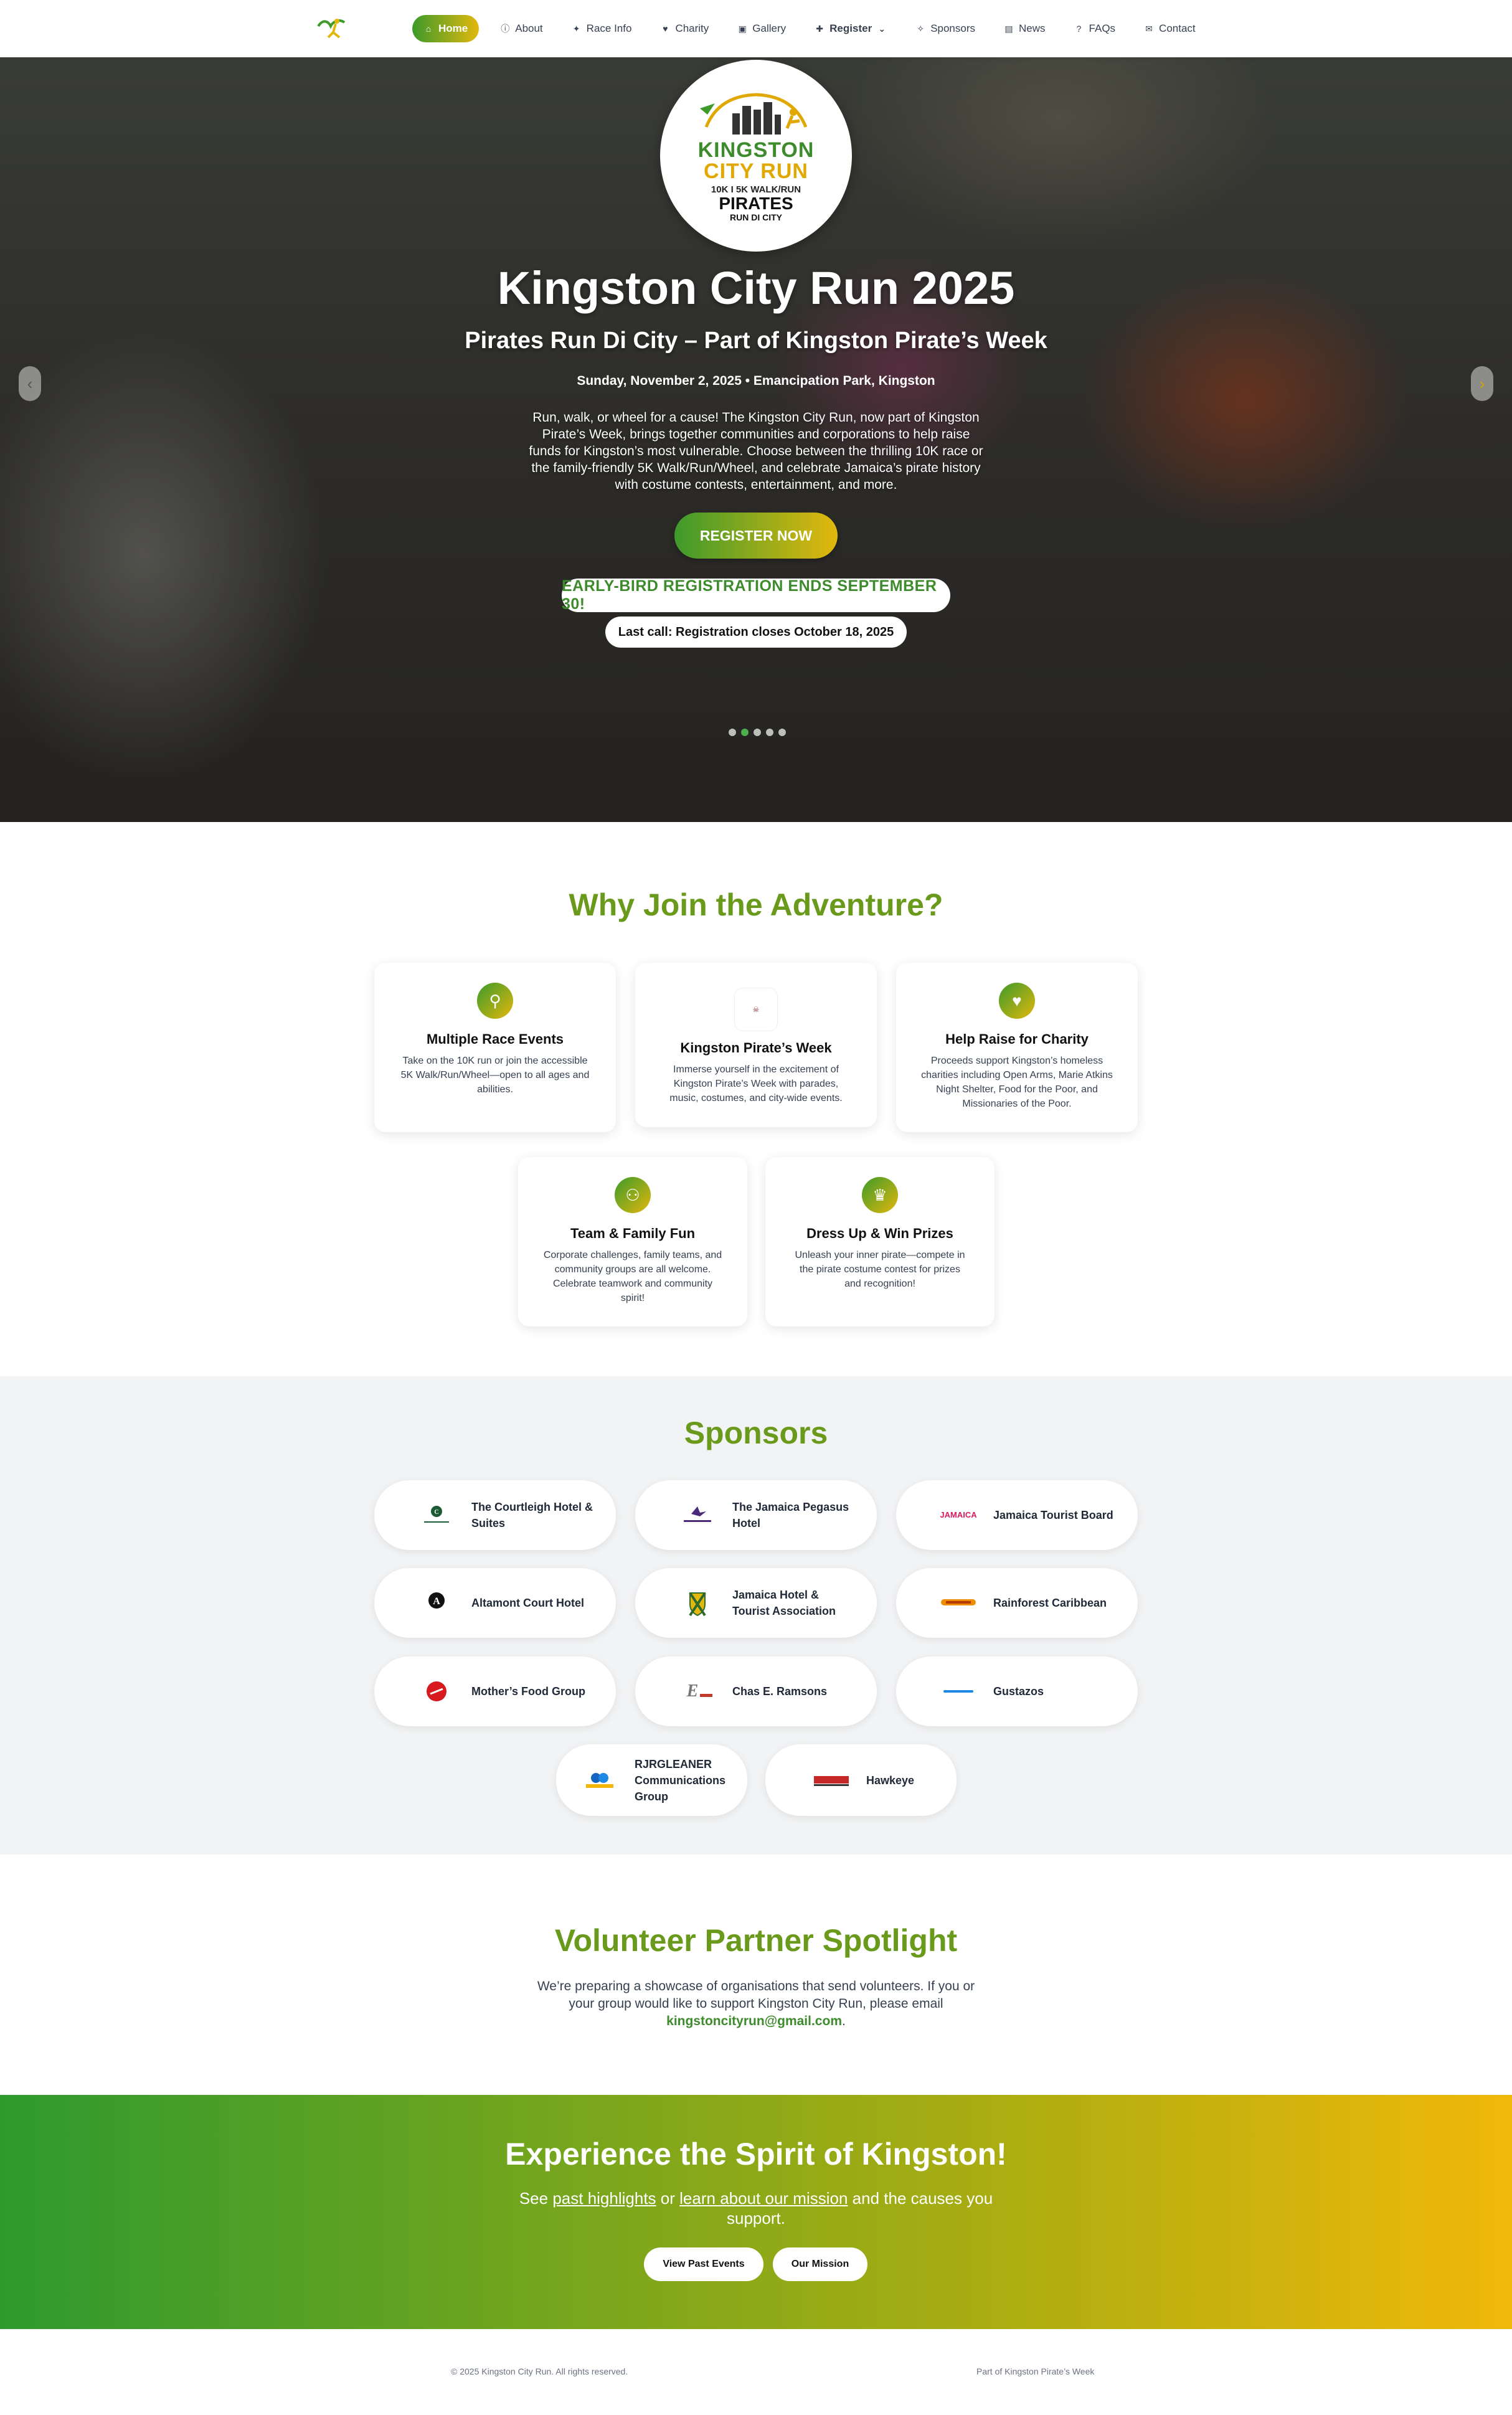 This screenshot has height=2415, width=1512. What do you see at coordinates (527, 1603) in the screenshot?
I see `sponsor-name: Altamont Court Hotel` at bounding box center [527, 1603].